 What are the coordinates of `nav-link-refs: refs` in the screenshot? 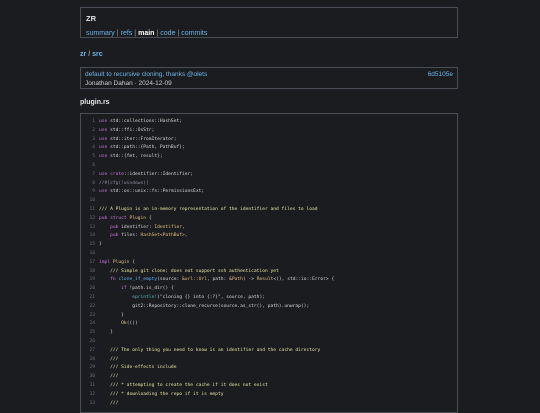 It's located at (127, 33).